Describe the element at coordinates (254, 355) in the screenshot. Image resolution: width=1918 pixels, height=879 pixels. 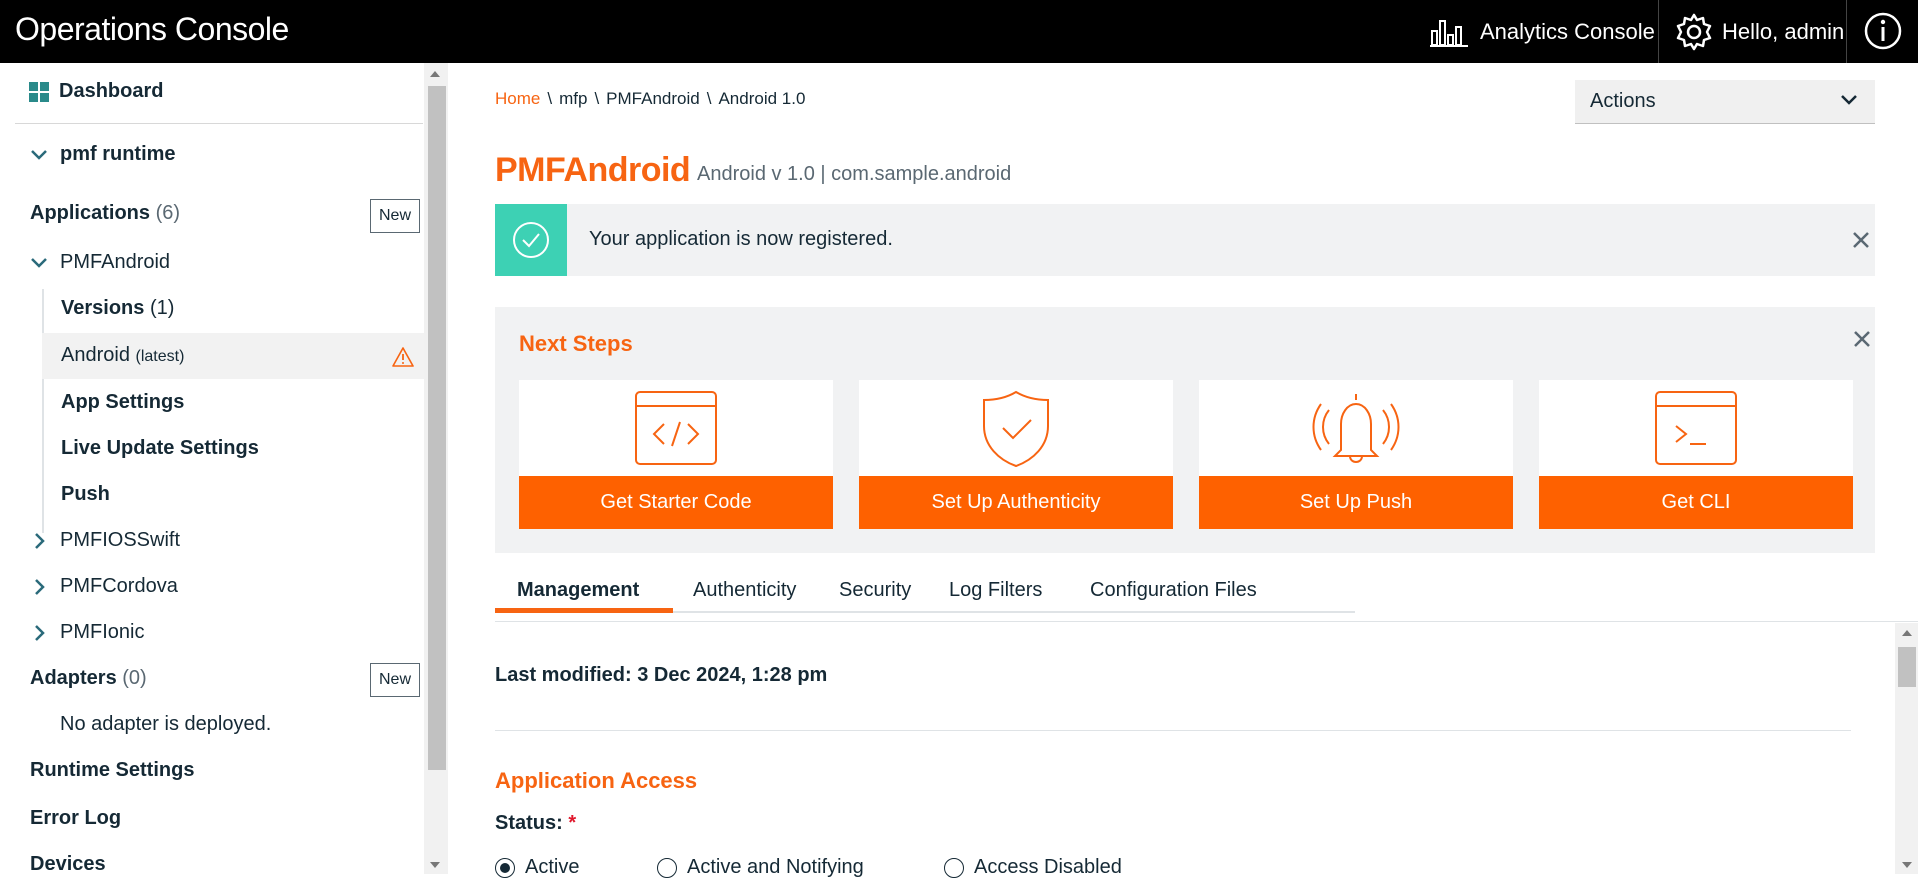
I see `sidebar-item-android: Android (latest)` at that location.